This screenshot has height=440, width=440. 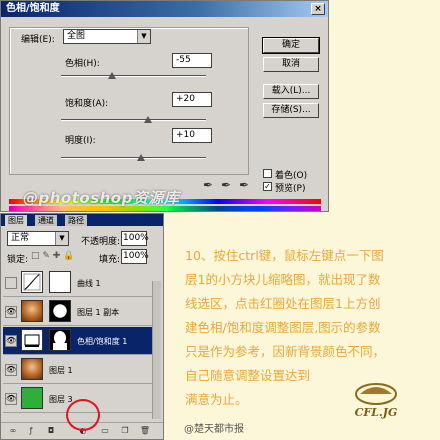 What do you see at coordinates (98, 312) in the screenshot?
I see `layer-name: 图层 1 副本` at bounding box center [98, 312].